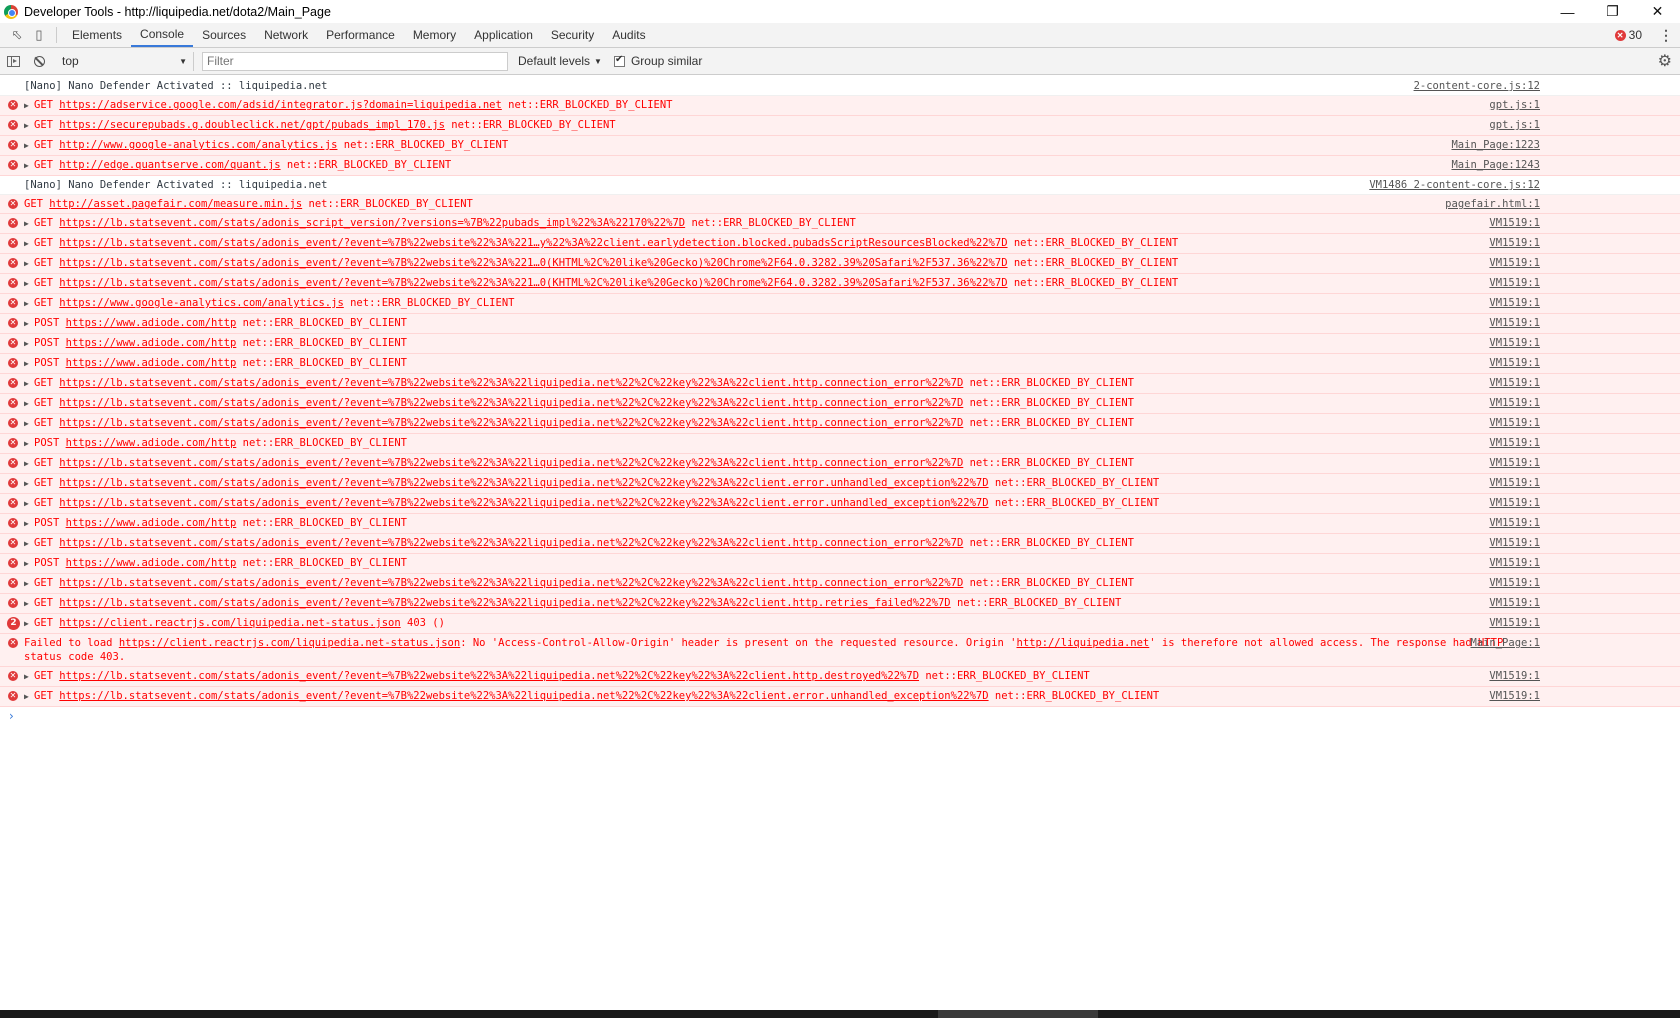 The height and width of the screenshot is (1018, 1680). Describe the element at coordinates (97, 35) in the screenshot. I see `tab-elements: Elements` at that location.